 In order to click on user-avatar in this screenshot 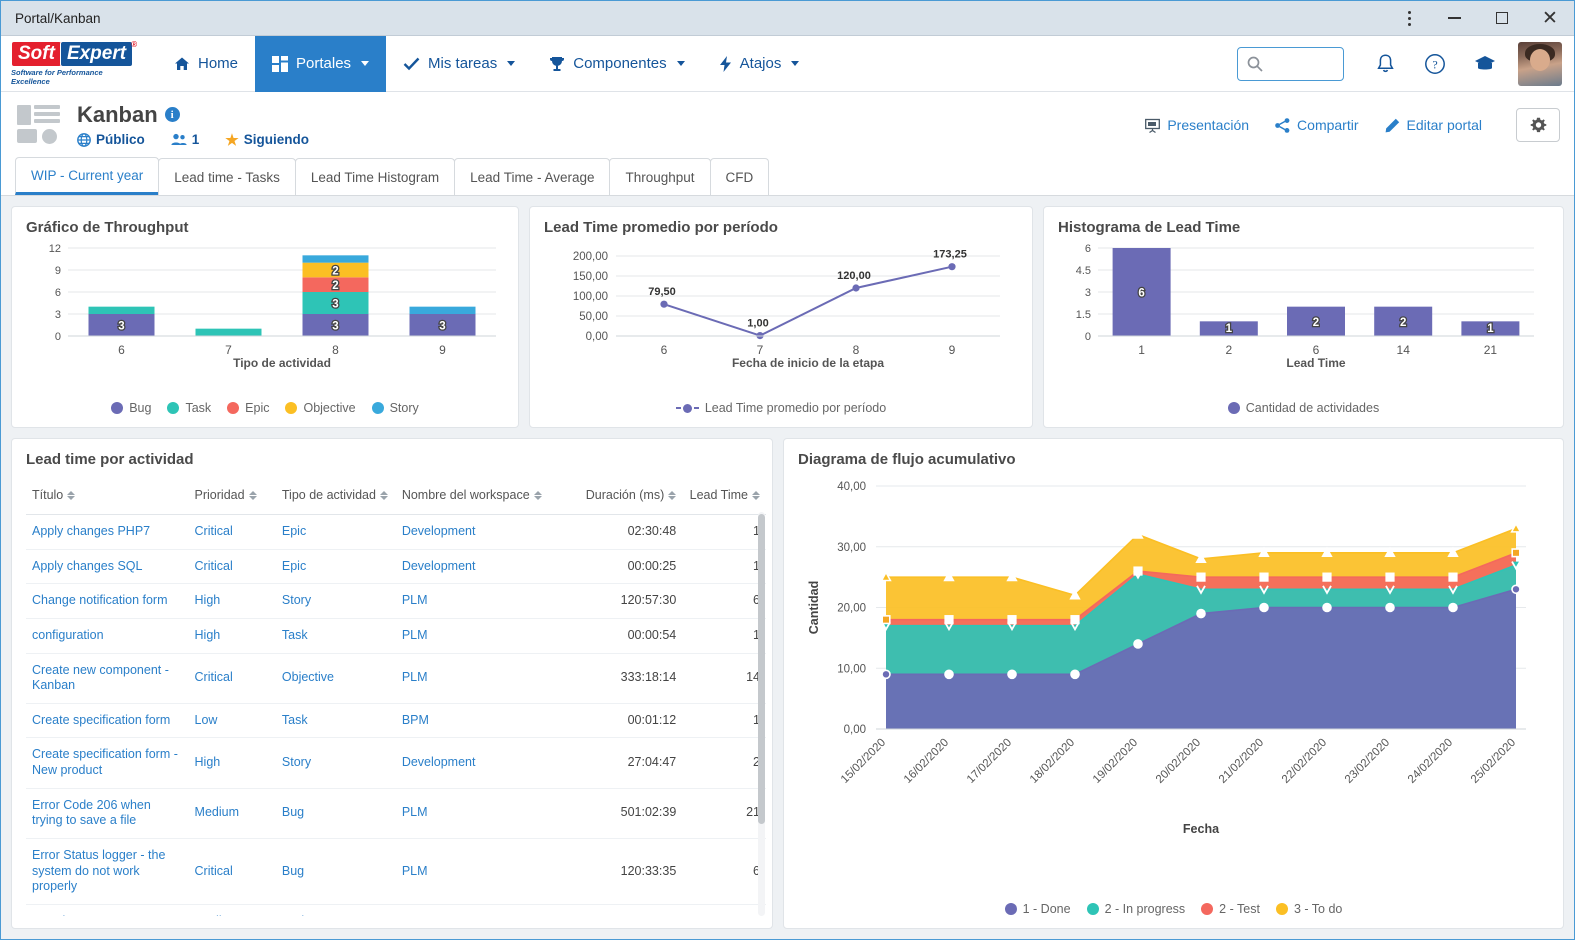, I will do `click(1540, 63)`.